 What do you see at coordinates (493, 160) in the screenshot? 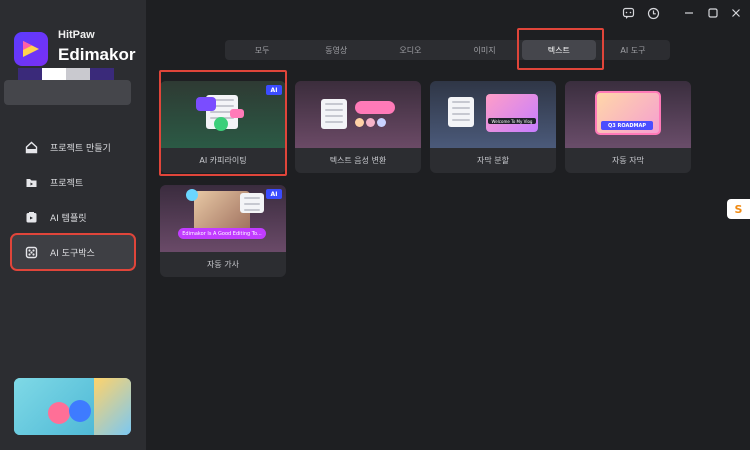
I see `card-label: 자막 분할` at bounding box center [493, 160].